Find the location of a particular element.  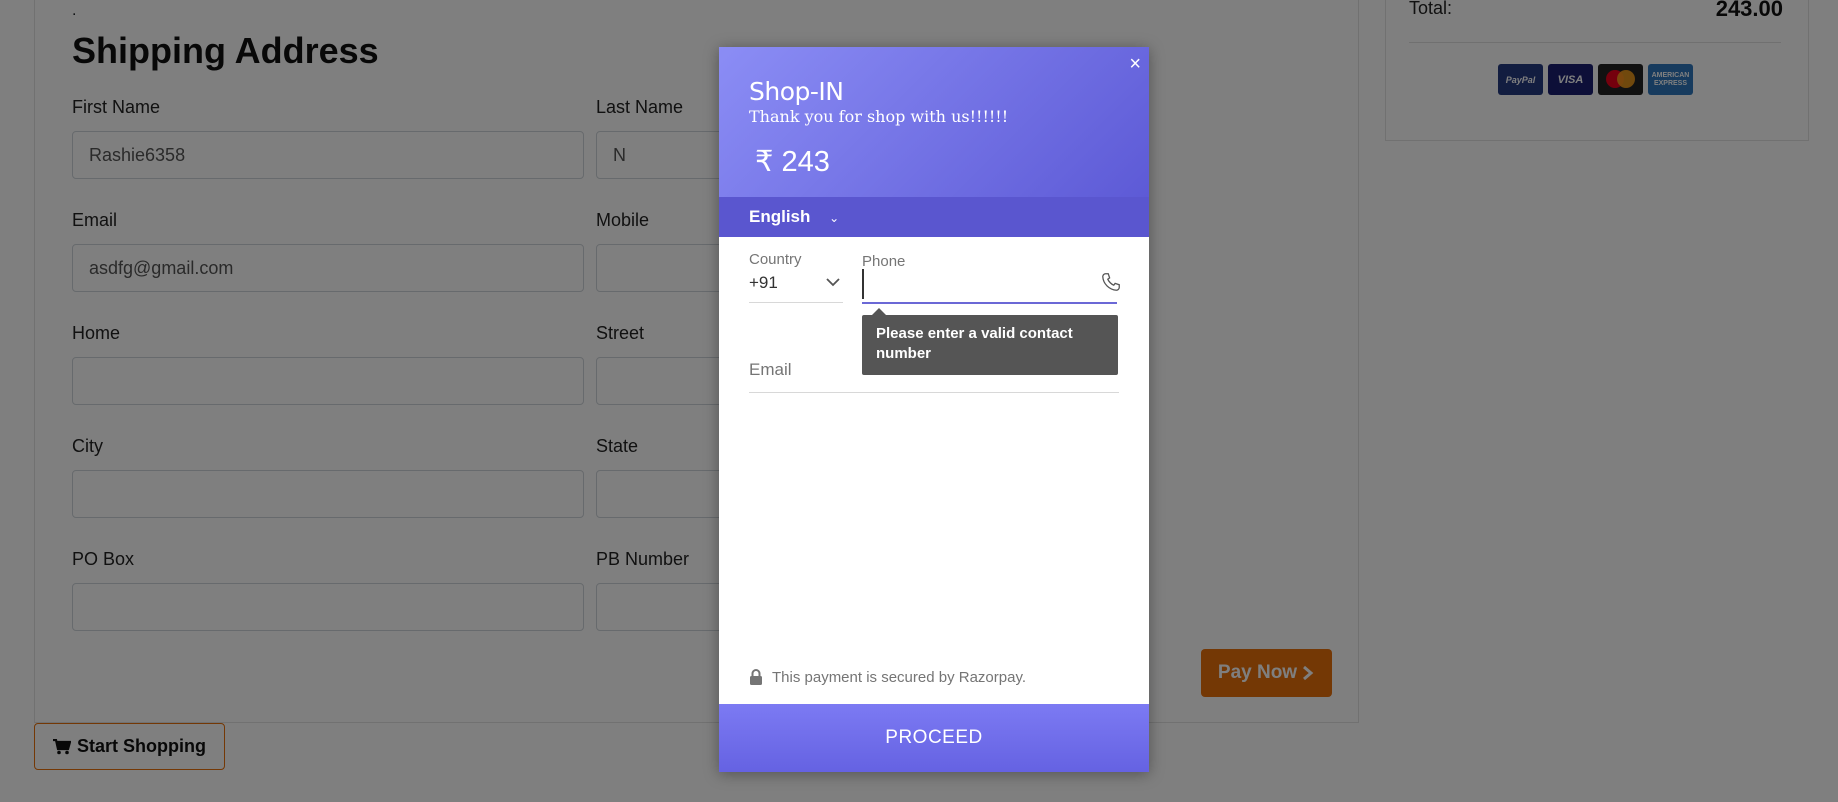

payment-amount: ₹ 243 is located at coordinates (792, 162).